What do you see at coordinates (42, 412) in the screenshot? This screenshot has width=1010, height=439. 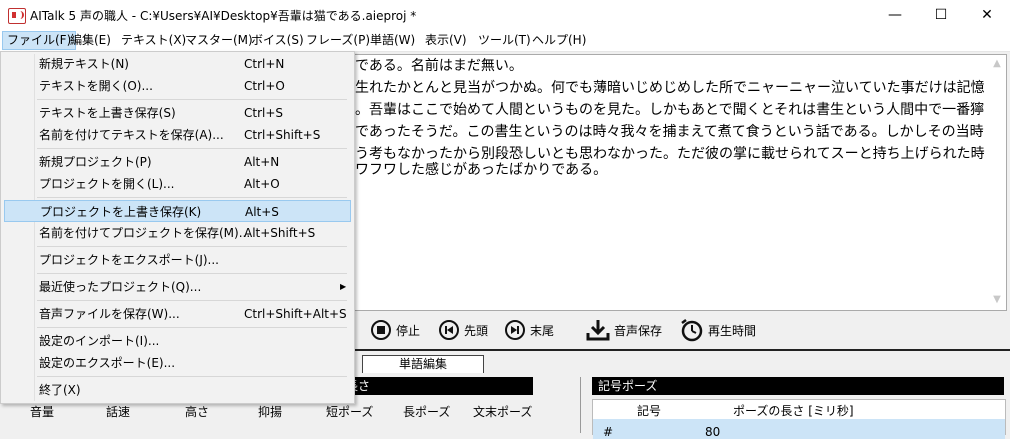 I see `param-volume-label: 音量` at bounding box center [42, 412].